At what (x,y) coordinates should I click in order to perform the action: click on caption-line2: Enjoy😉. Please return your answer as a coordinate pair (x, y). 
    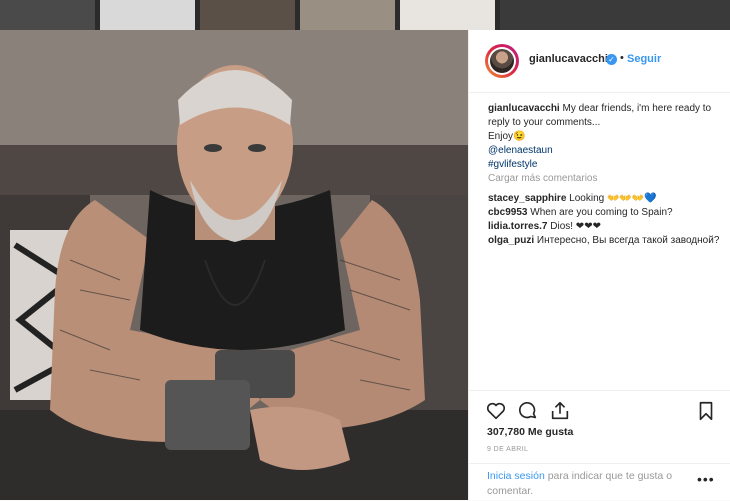
    Looking at the image, I should click on (507, 136).